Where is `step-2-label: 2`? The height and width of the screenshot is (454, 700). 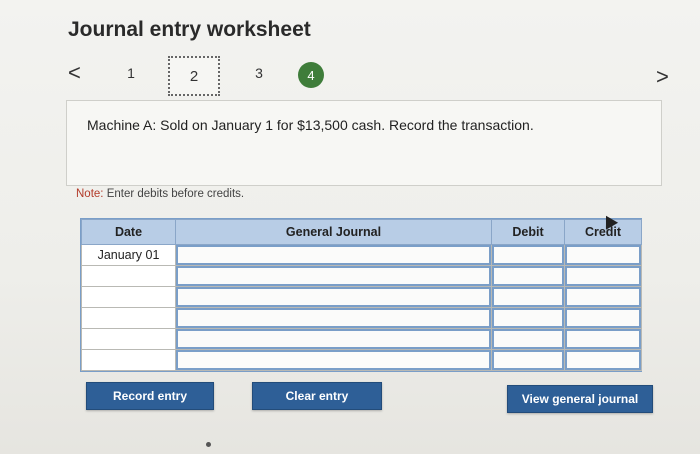 step-2-label: 2 is located at coordinates (194, 76).